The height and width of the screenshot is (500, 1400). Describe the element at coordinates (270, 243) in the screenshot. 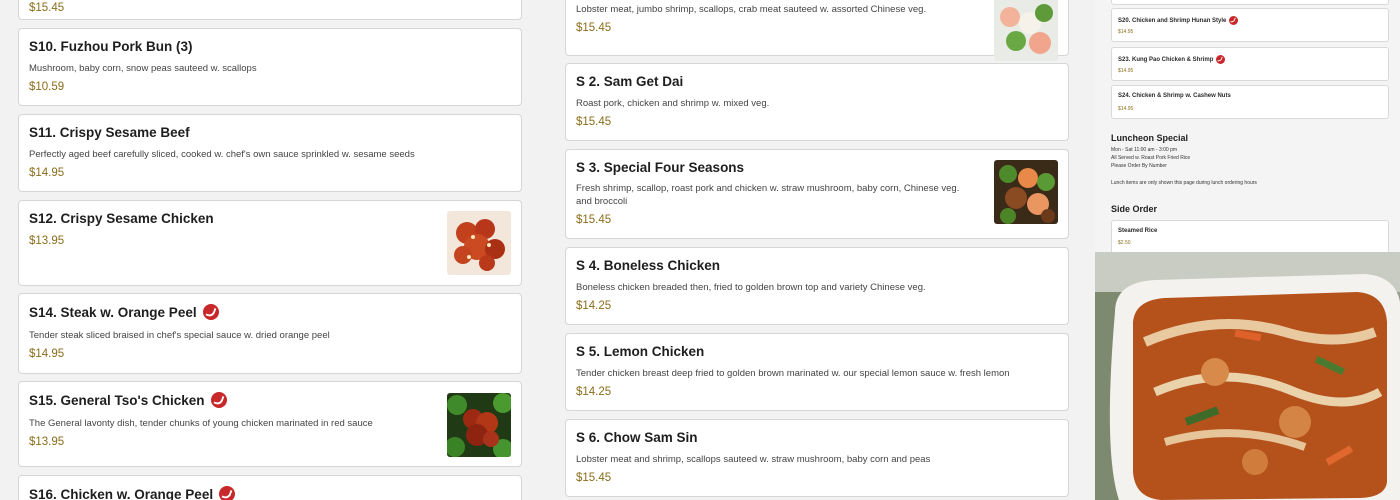

I see `menu-item-s12: S12. Crispy Sesame Chicken $13.95` at that location.